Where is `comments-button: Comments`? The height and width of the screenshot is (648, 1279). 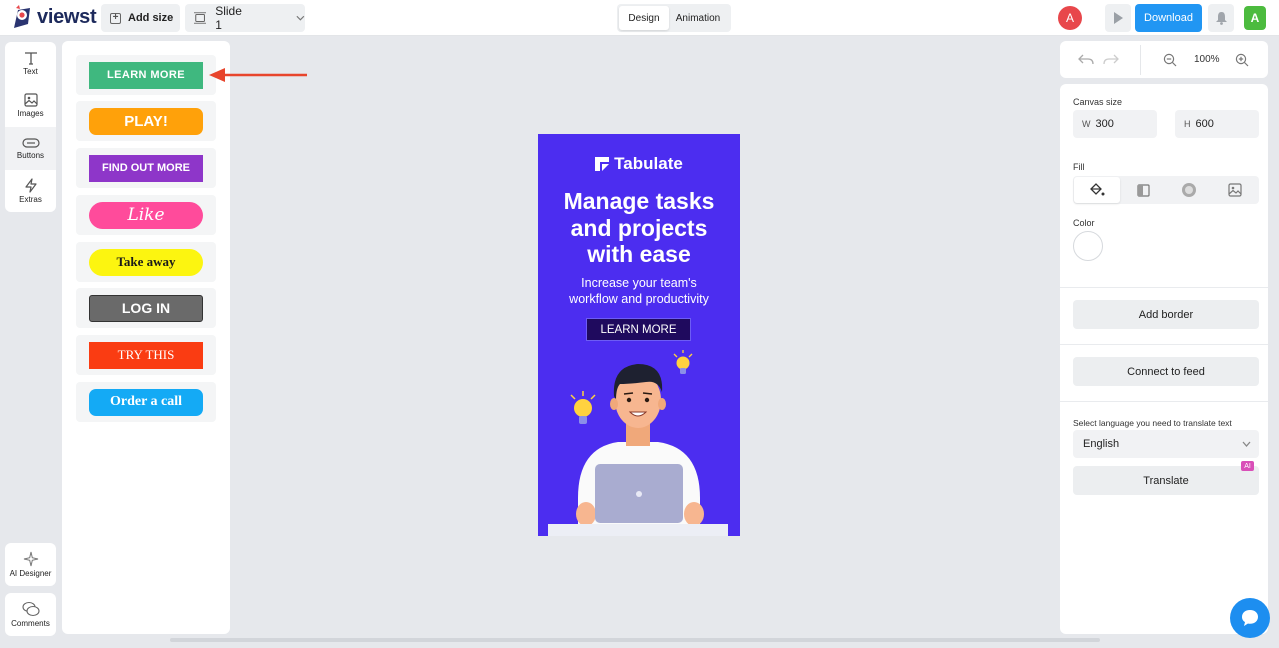
comments-button: Comments is located at coordinates (30, 614).